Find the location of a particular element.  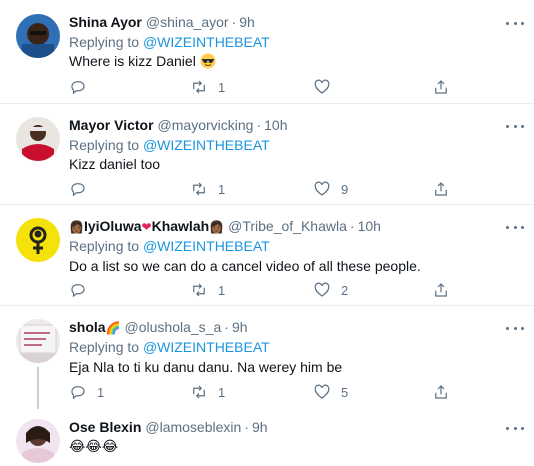

reply-button: 1 is located at coordinates (86, 392).